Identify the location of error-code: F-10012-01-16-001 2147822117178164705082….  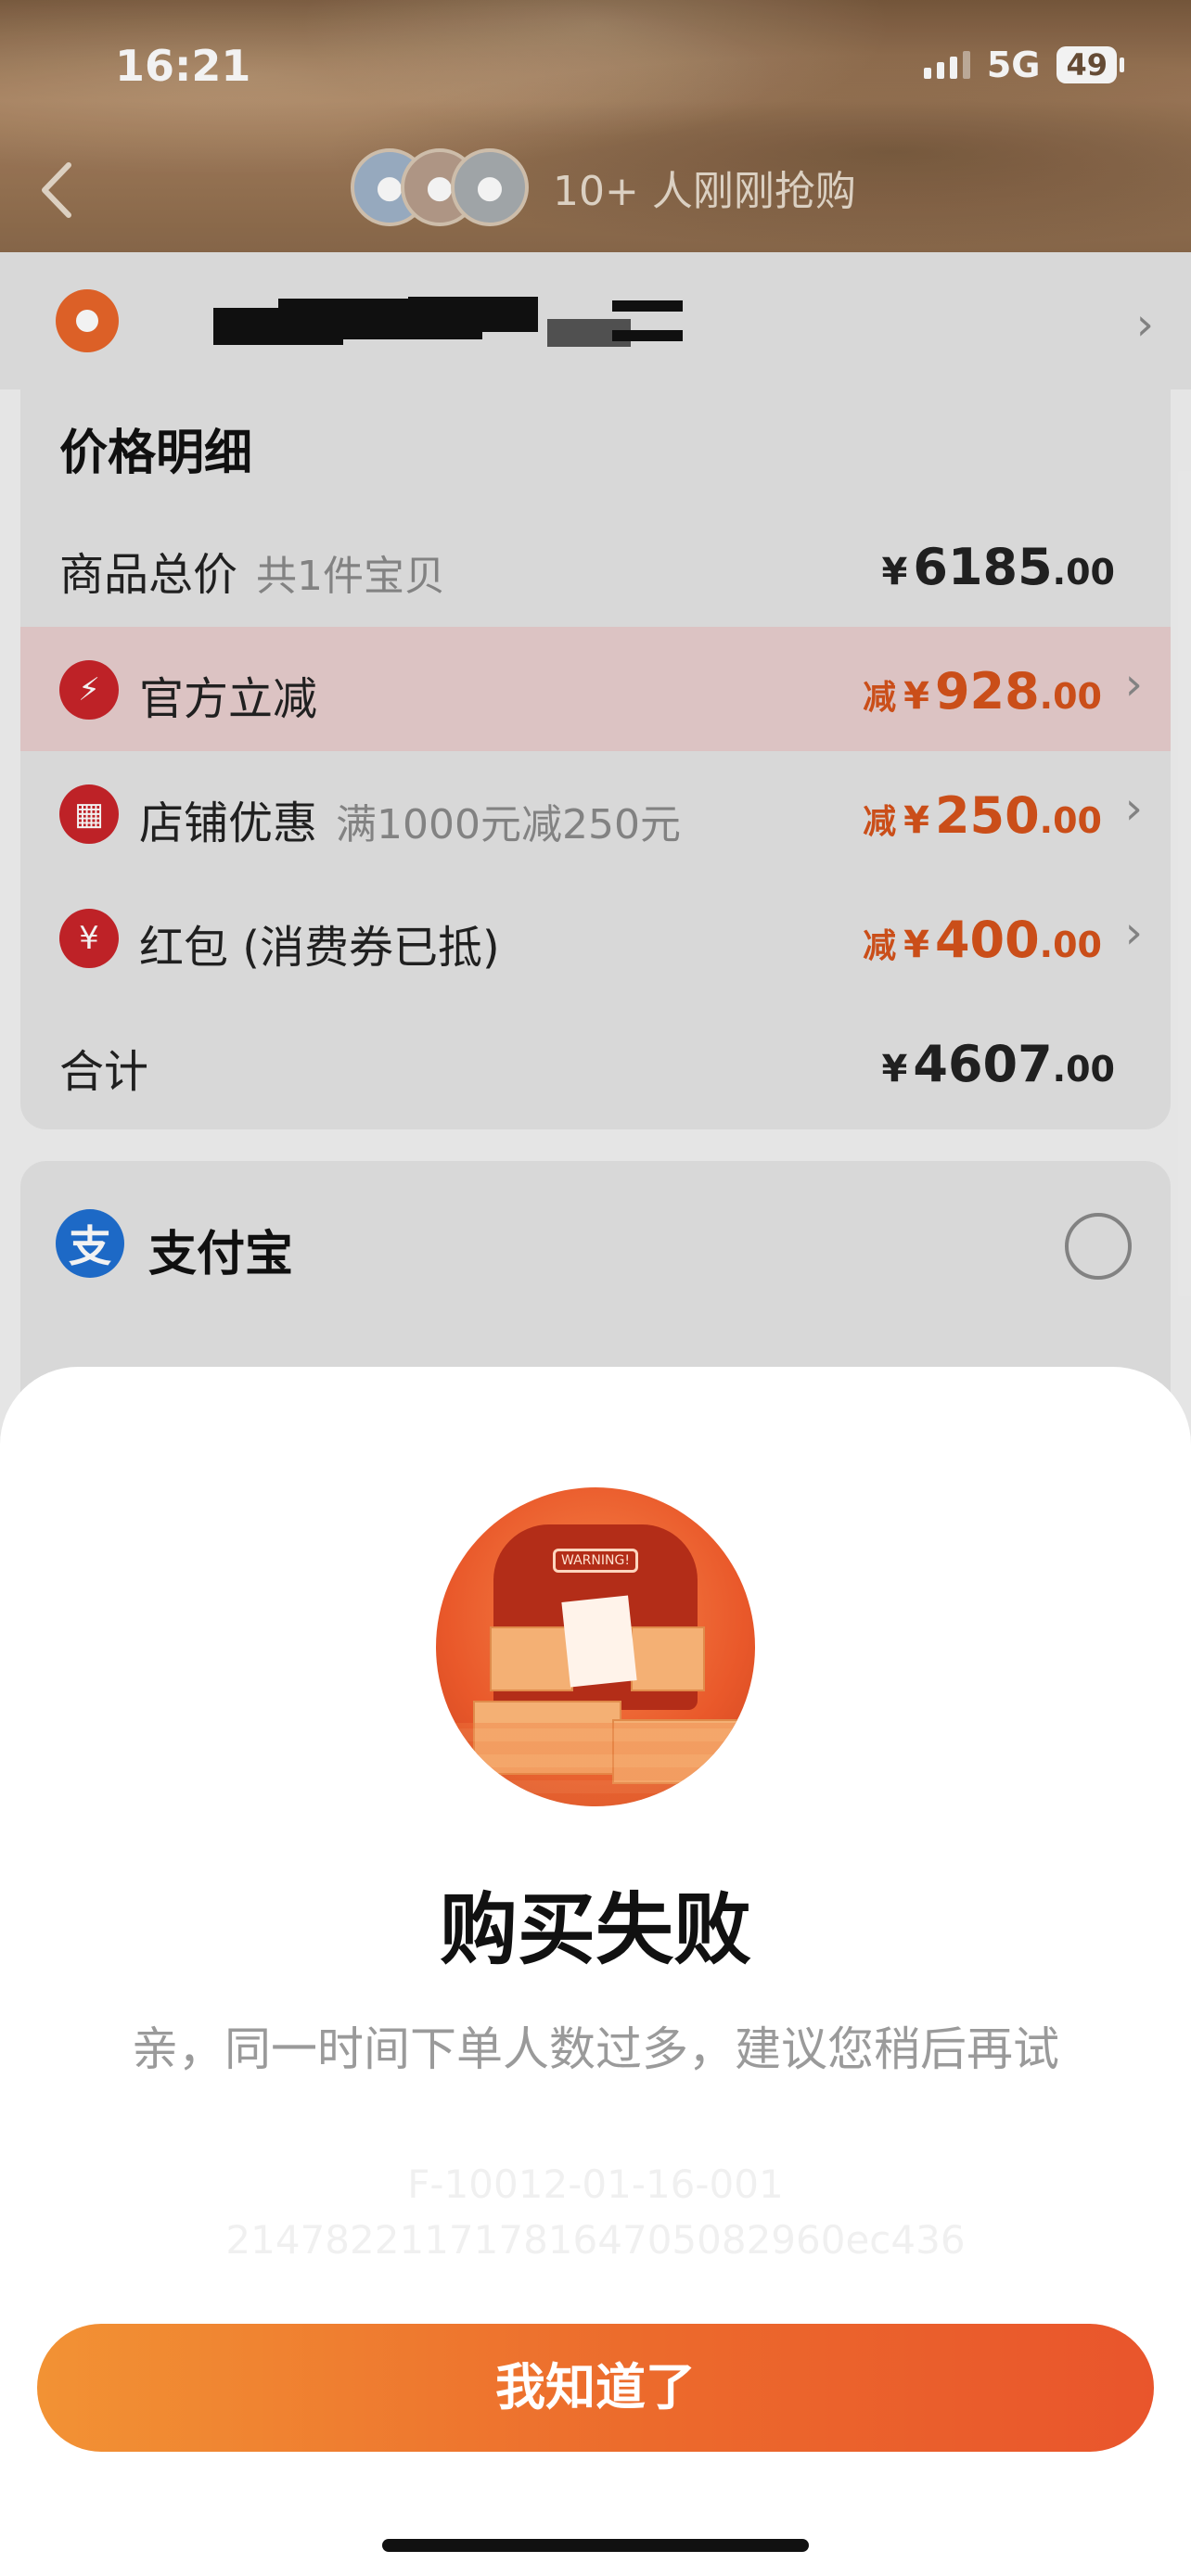
(595, 2212).